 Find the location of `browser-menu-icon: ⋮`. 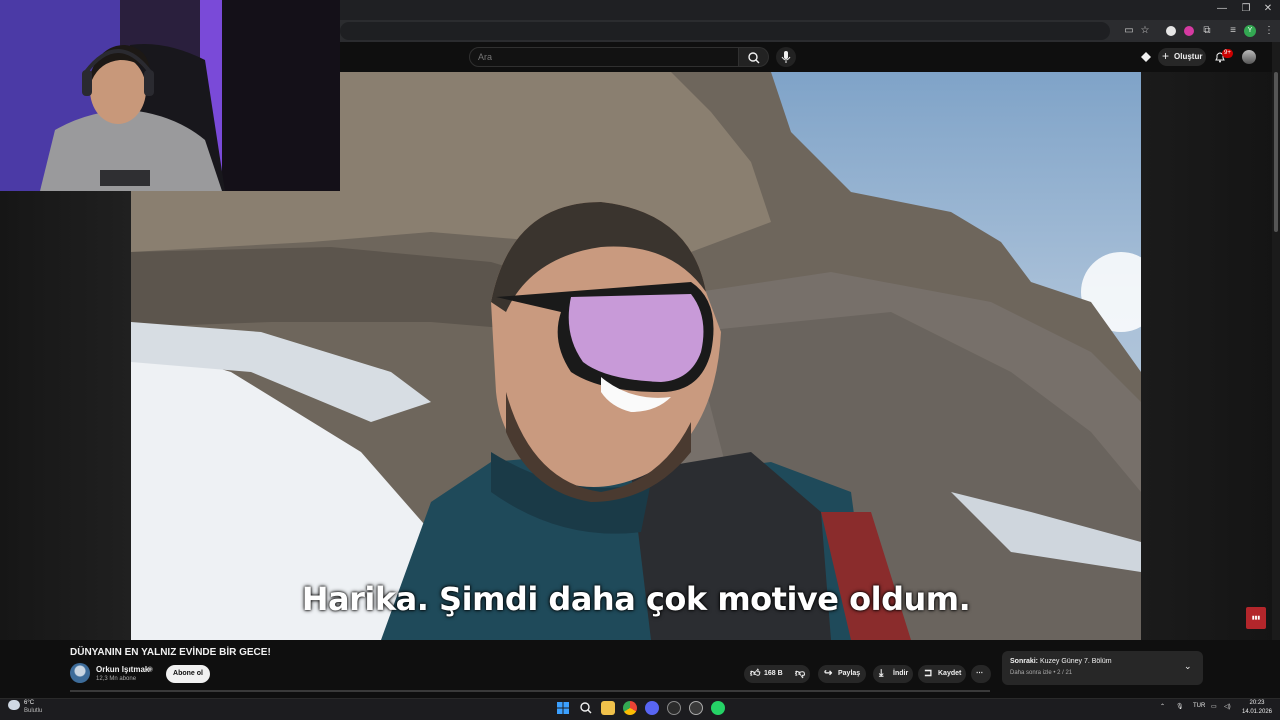

browser-menu-icon: ⋮ is located at coordinates (1269, 31).